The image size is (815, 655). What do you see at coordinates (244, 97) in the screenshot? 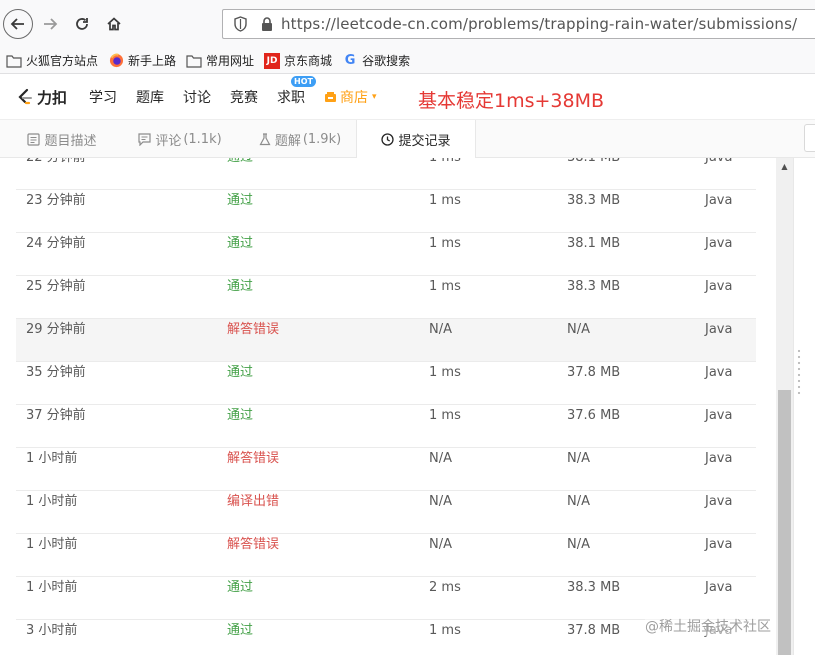
I see `nav-contest: 竞赛` at bounding box center [244, 97].